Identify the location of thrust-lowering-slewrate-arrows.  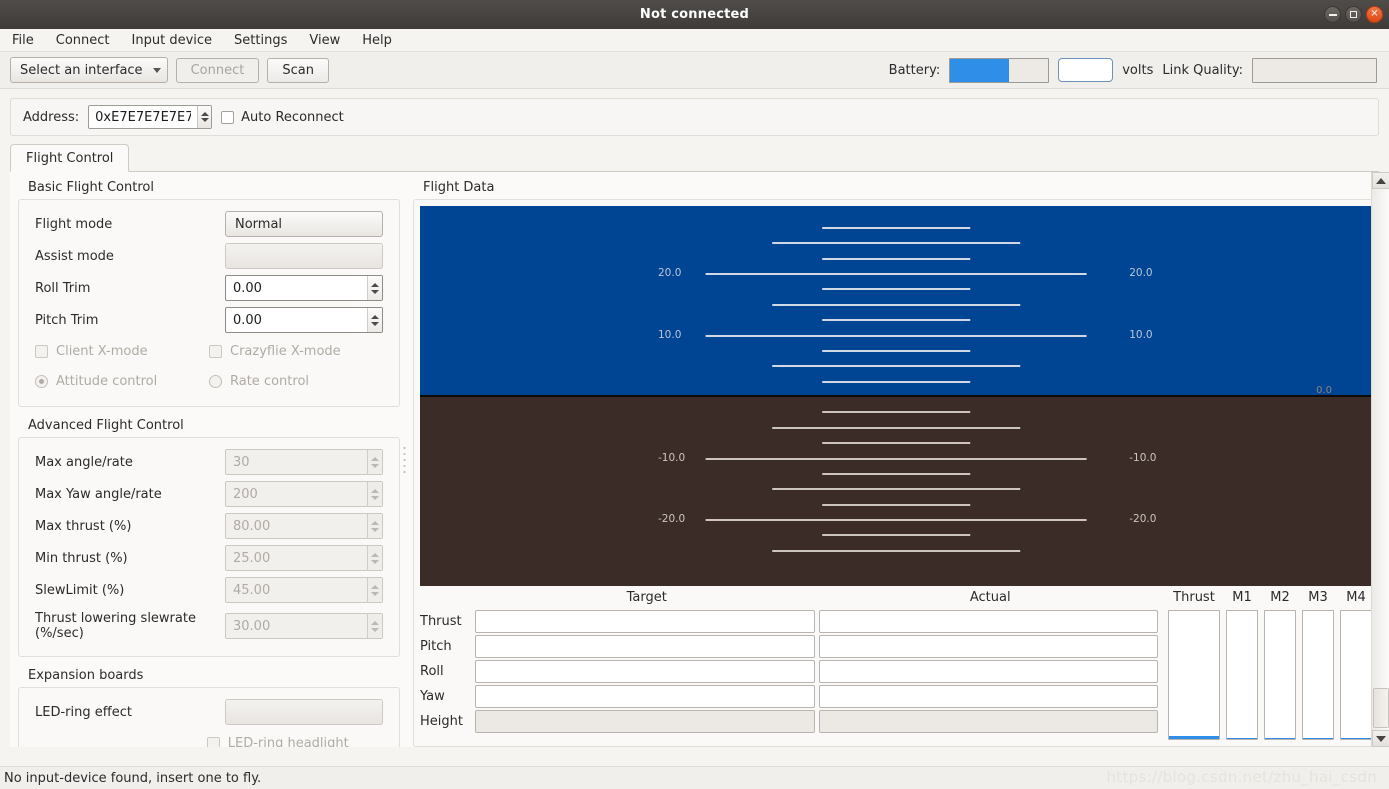
(374, 626).